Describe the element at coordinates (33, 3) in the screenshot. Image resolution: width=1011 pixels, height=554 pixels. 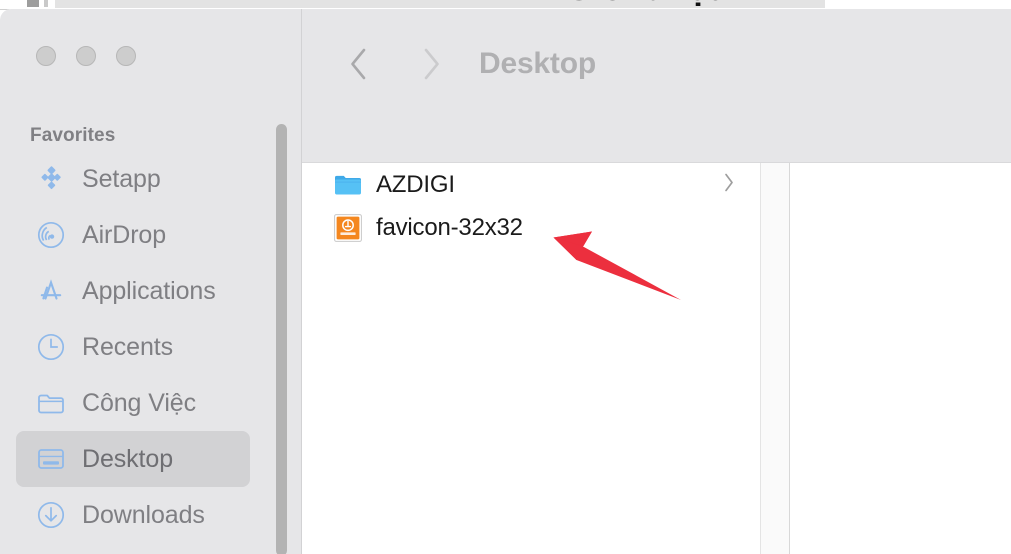
I see `background-window-tab` at that location.